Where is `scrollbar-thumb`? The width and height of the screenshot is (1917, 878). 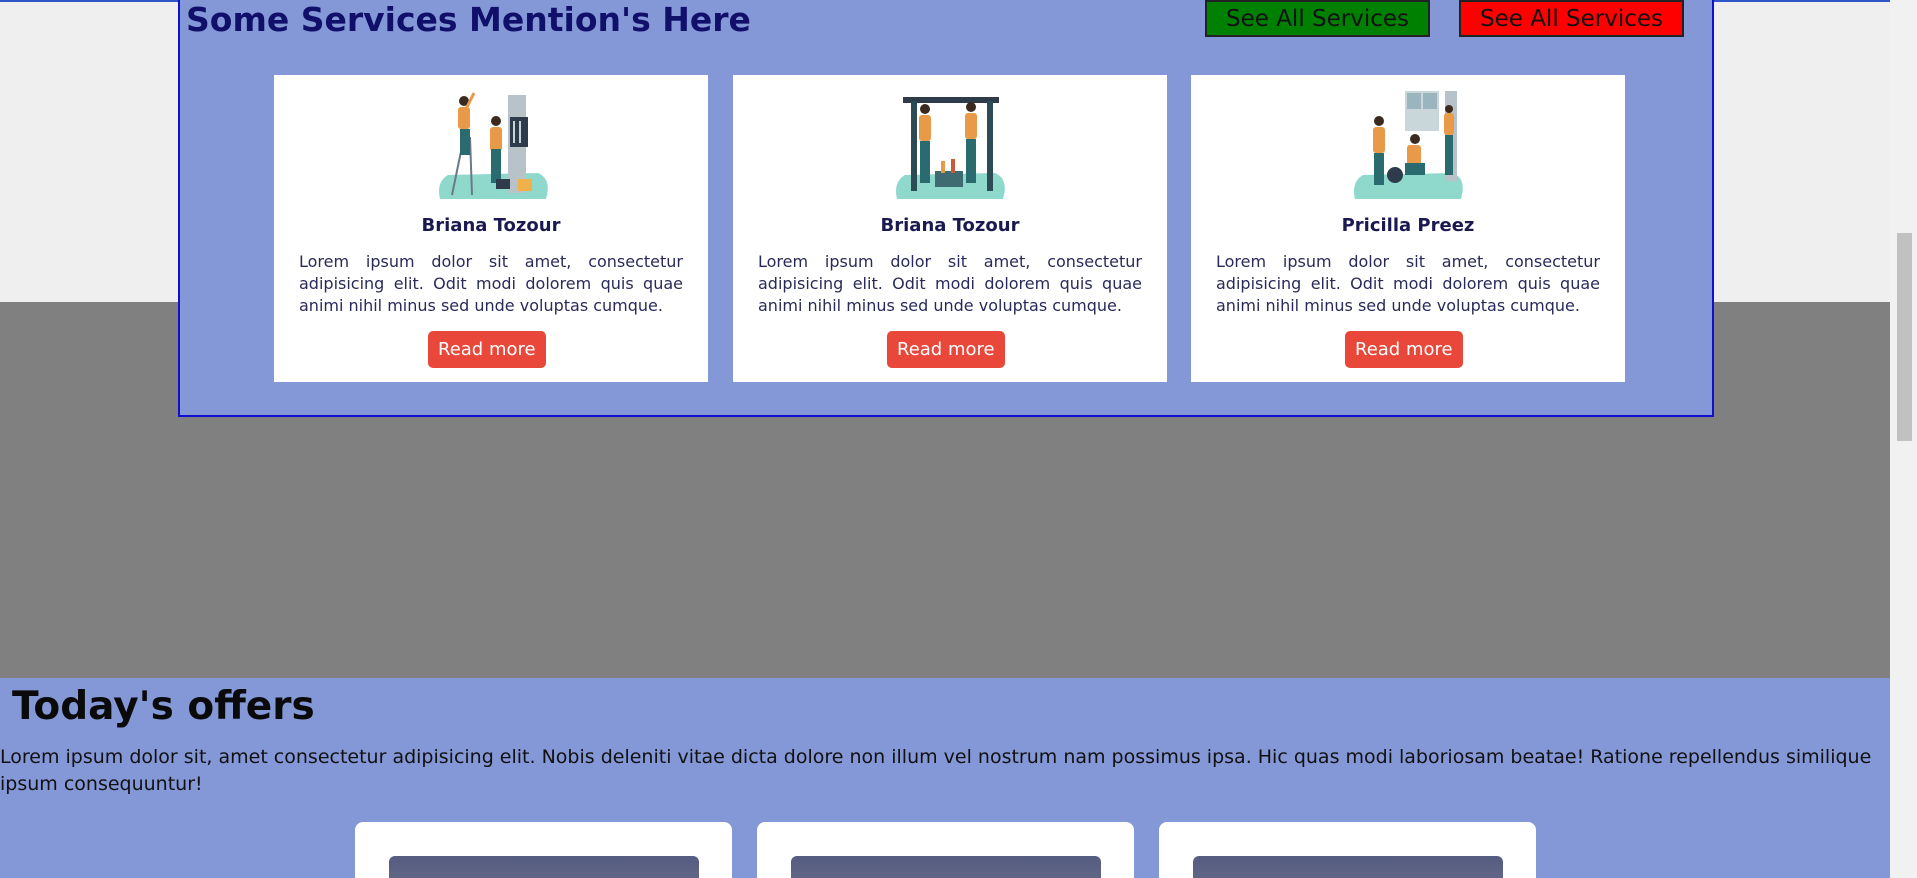
scrollbar-thumb is located at coordinates (1904, 337).